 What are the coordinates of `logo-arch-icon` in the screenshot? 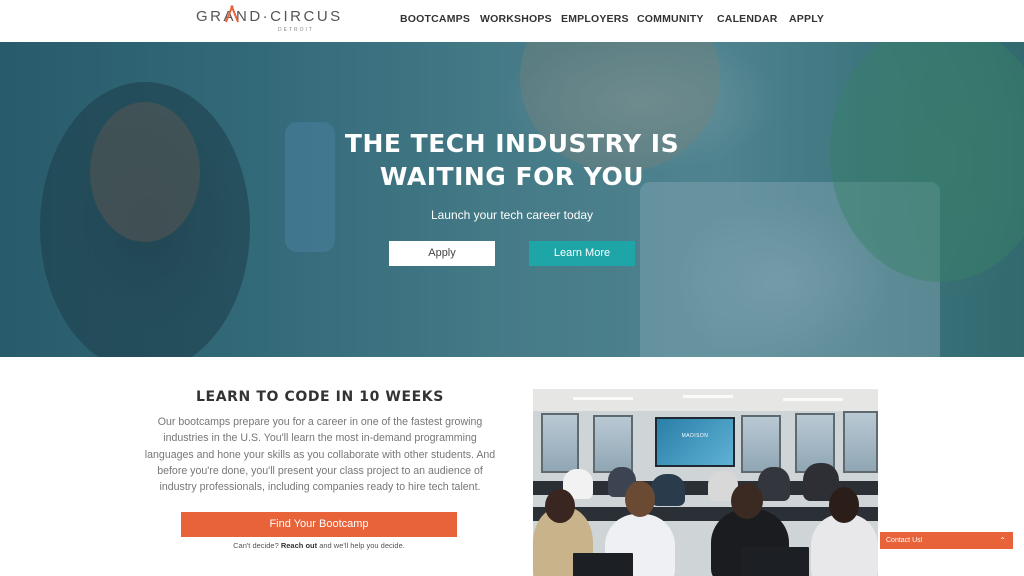 It's located at (232, 14).